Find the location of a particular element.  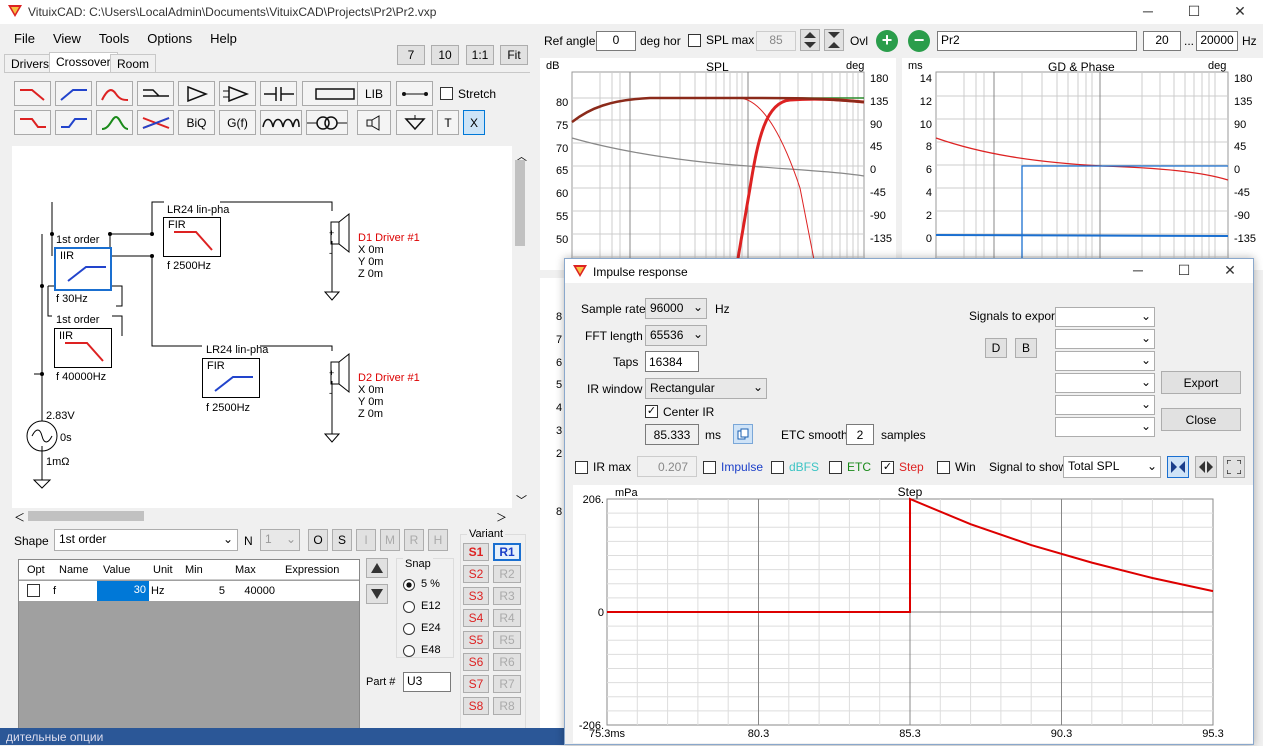

speaker-tool is located at coordinates (374, 122).